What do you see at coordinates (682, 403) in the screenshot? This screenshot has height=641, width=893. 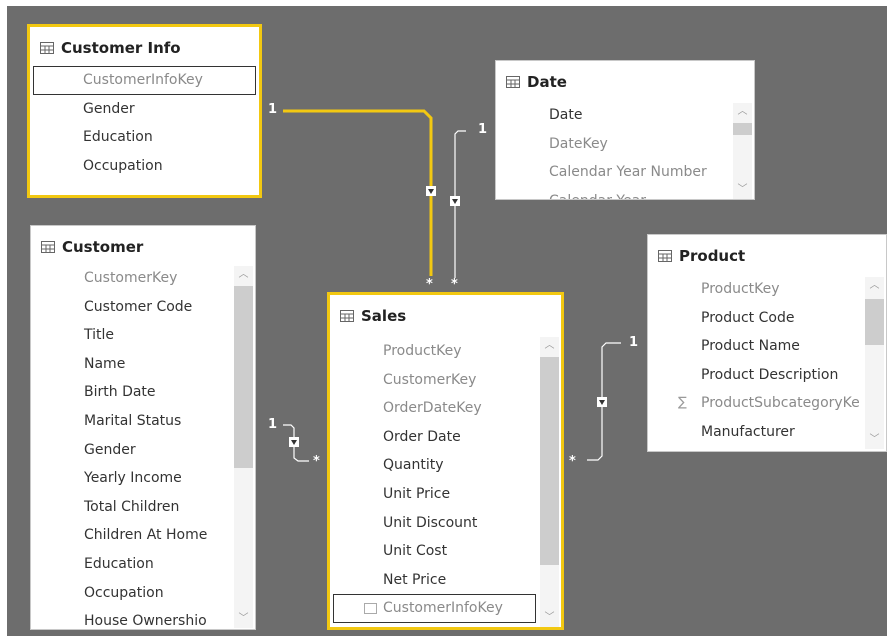 I see `sigma-icon: ∑` at bounding box center [682, 403].